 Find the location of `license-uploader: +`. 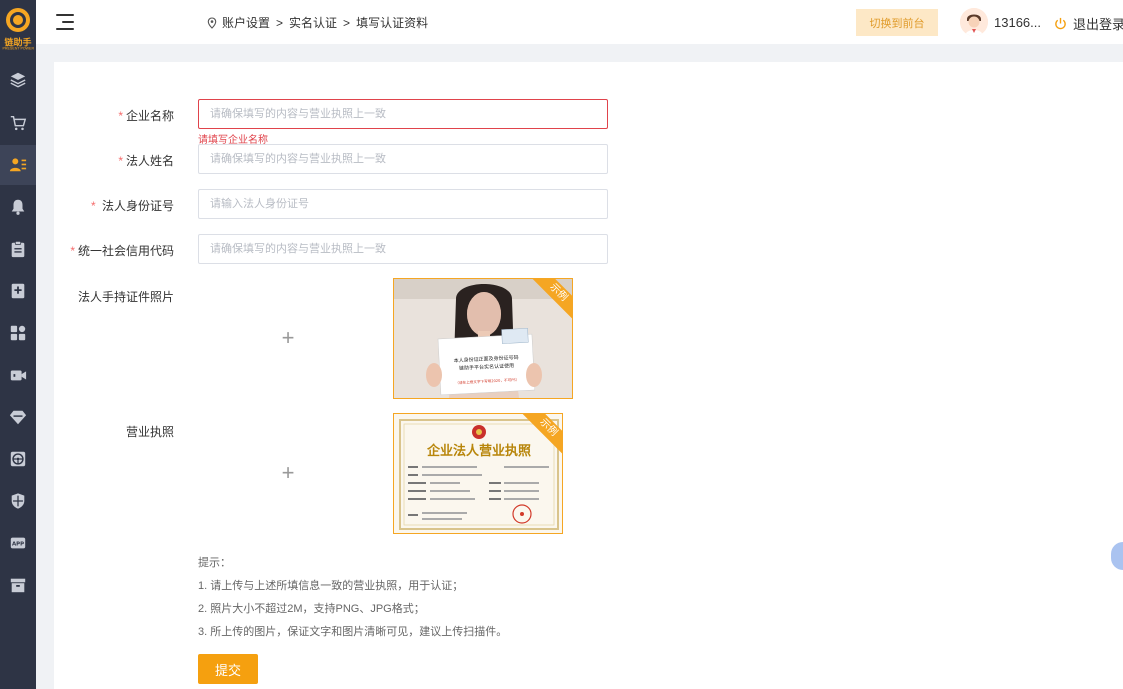

license-uploader: + is located at coordinates (288, 473).